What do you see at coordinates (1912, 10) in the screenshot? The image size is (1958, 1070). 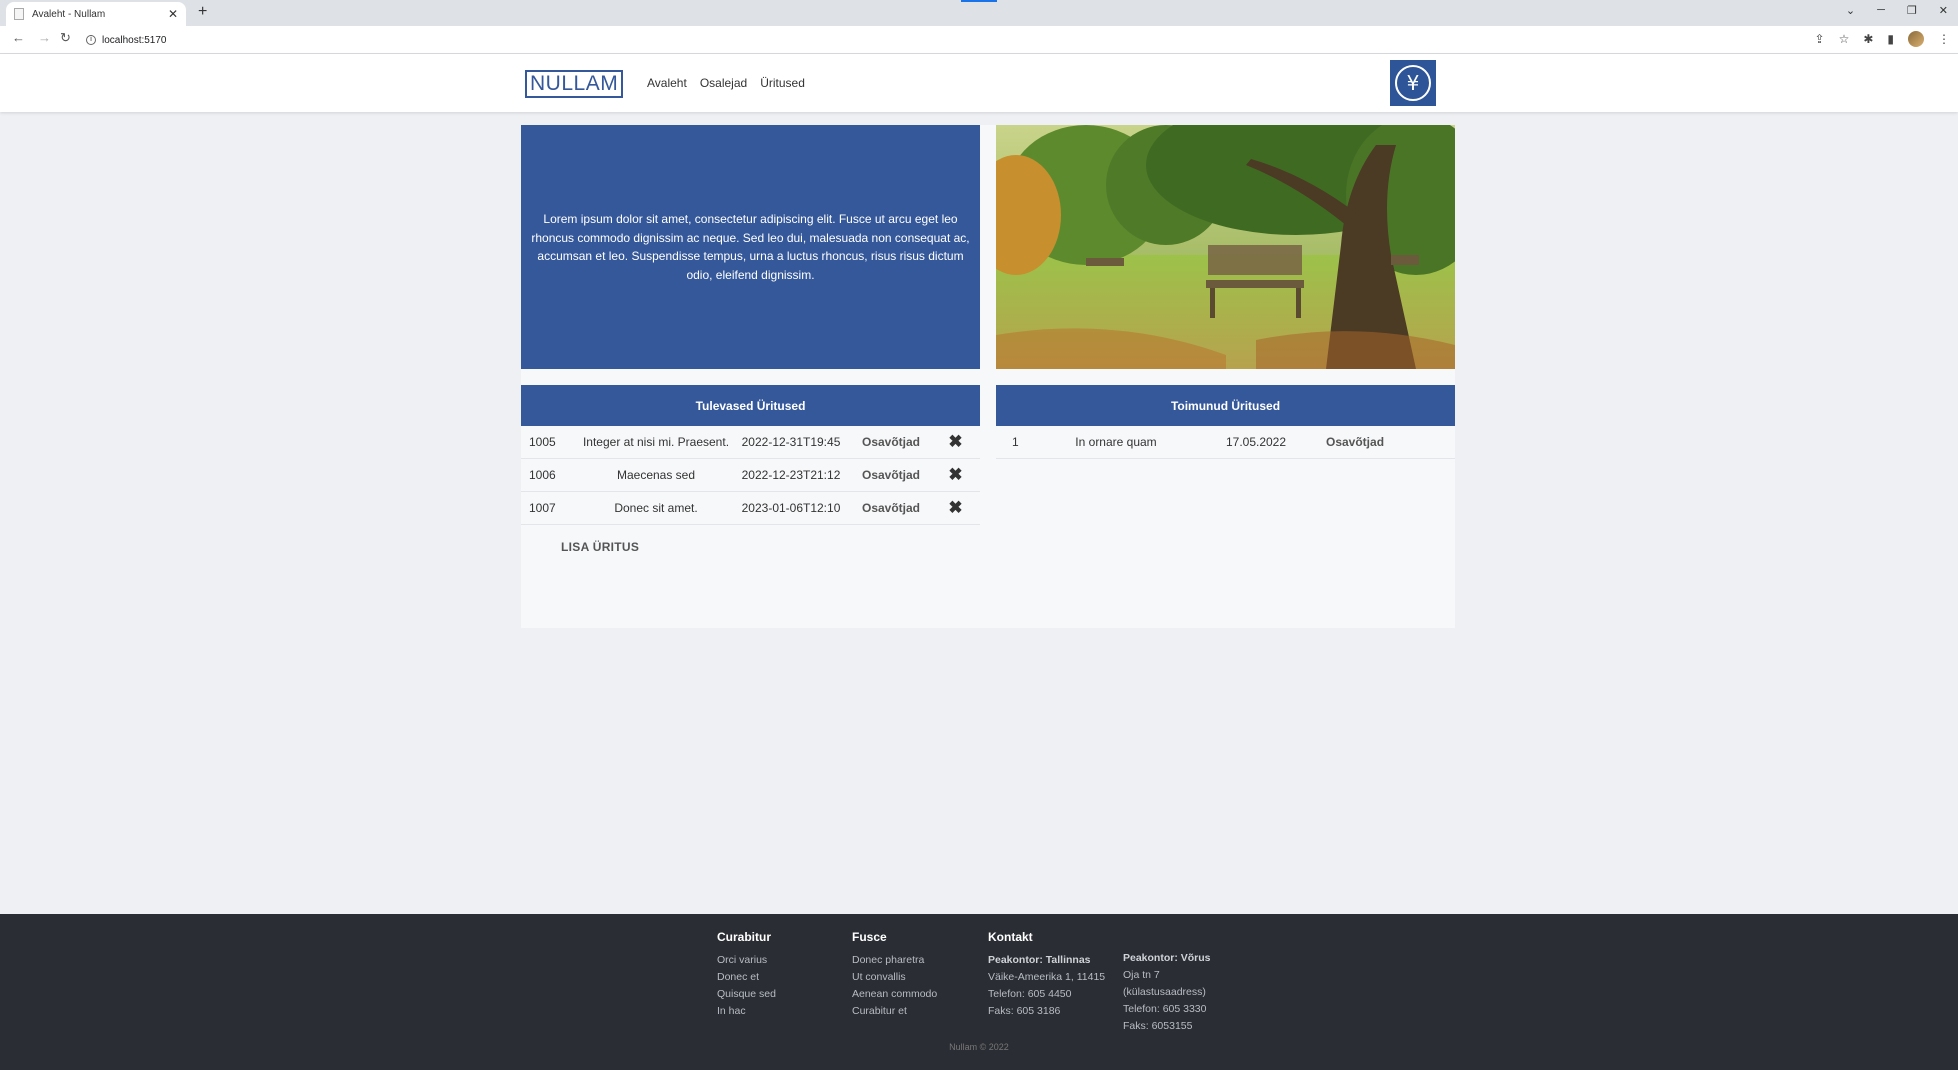 I see `restore-icon: ❐` at bounding box center [1912, 10].